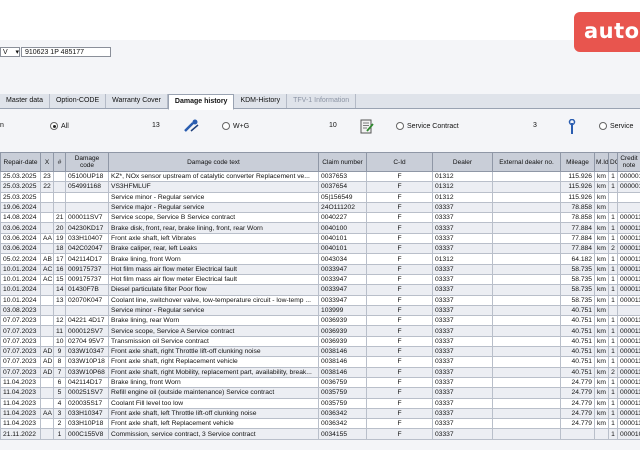 This screenshot has width=640, height=450. What do you see at coordinates (47, 259) in the screenshot?
I see `cell-x: AB` at bounding box center [47, 259].